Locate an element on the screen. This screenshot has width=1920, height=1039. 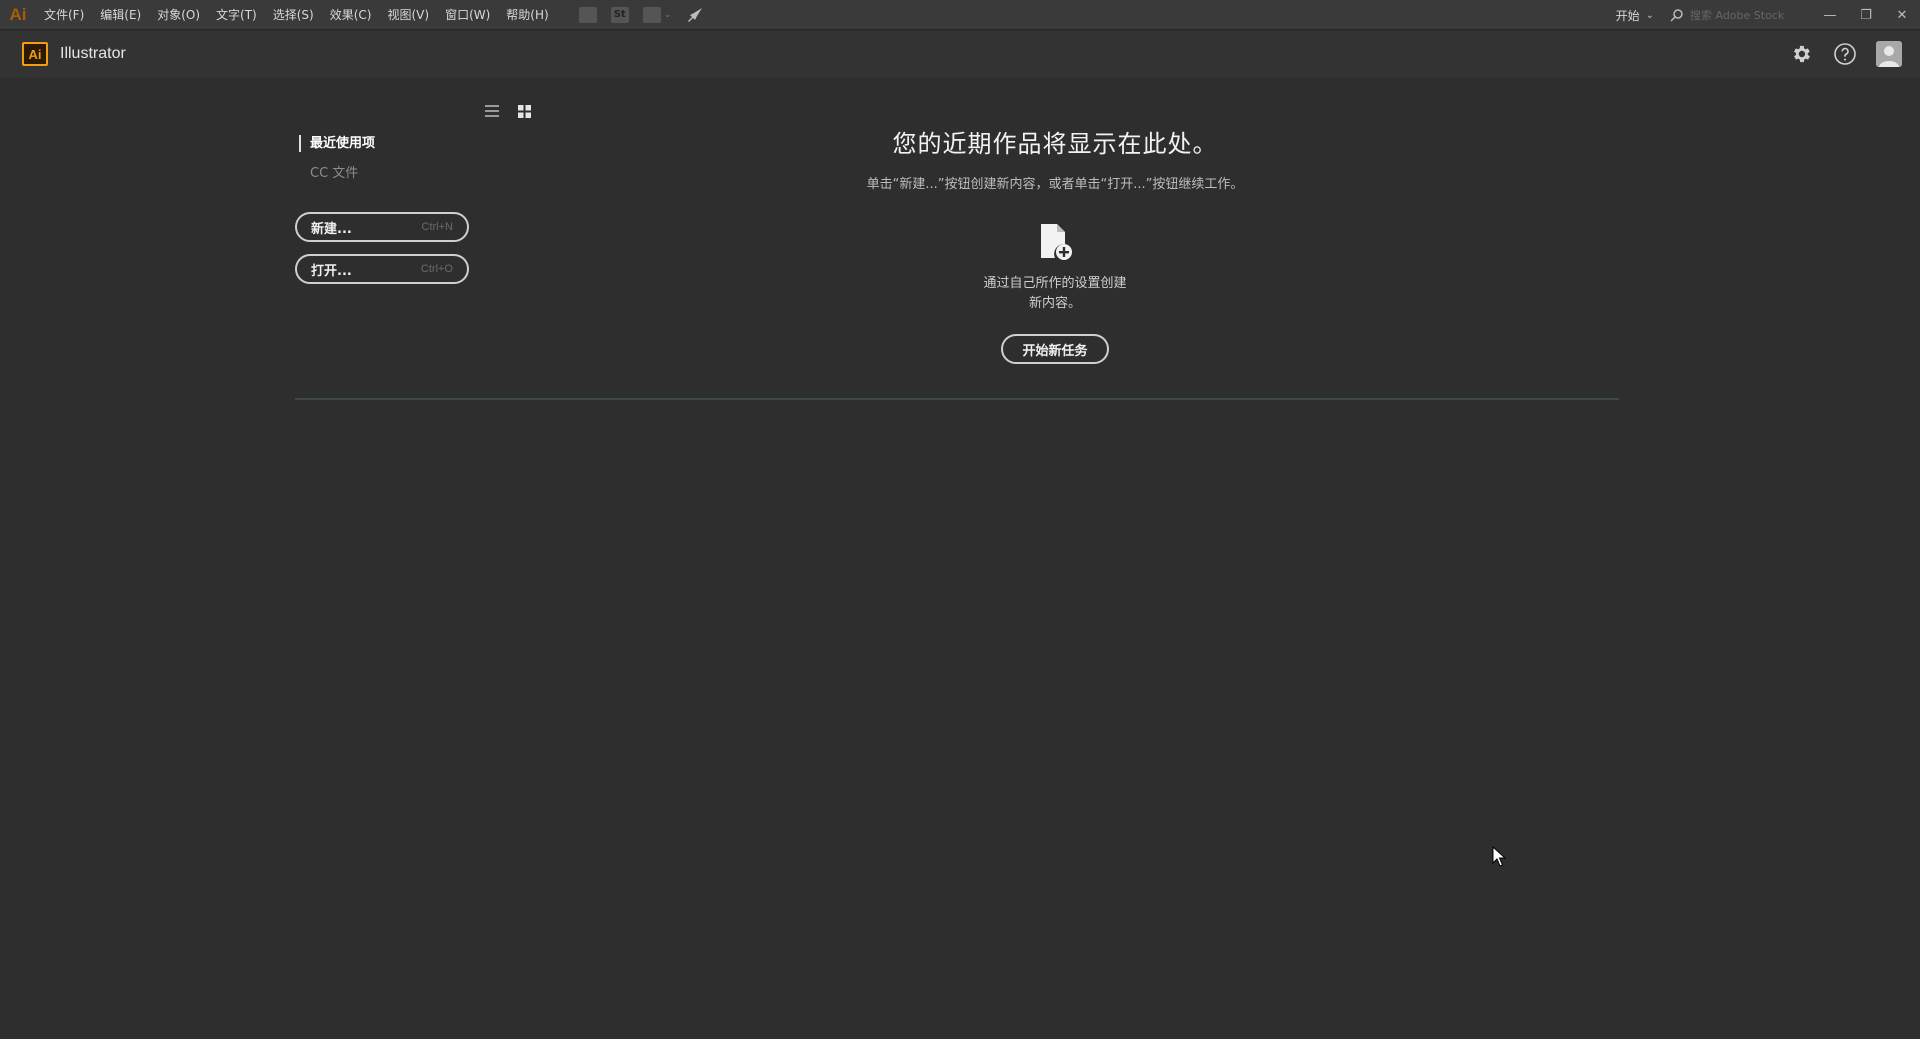
workspace-switcher: 开始 ⌄ is located at coordinates (1635, 15).